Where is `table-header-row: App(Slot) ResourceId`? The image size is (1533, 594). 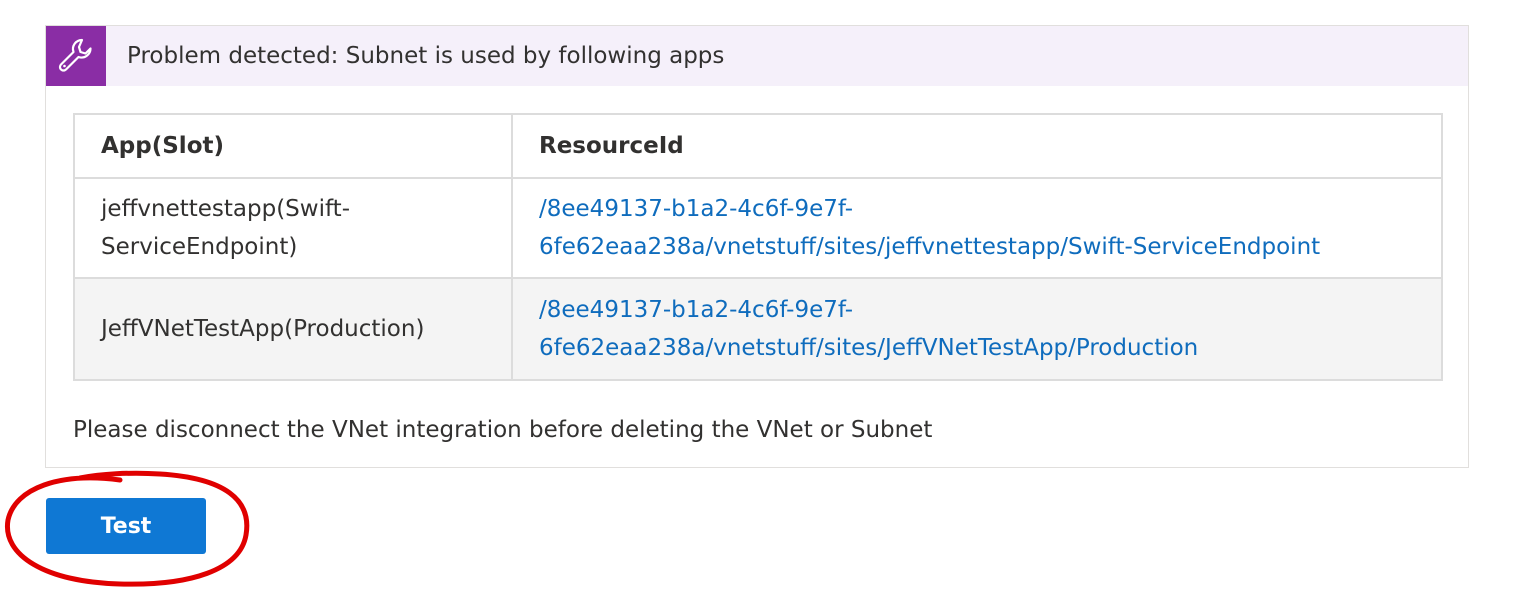
table-header-row: App(Slot) ResourceId is located at coordinates (758, 146).